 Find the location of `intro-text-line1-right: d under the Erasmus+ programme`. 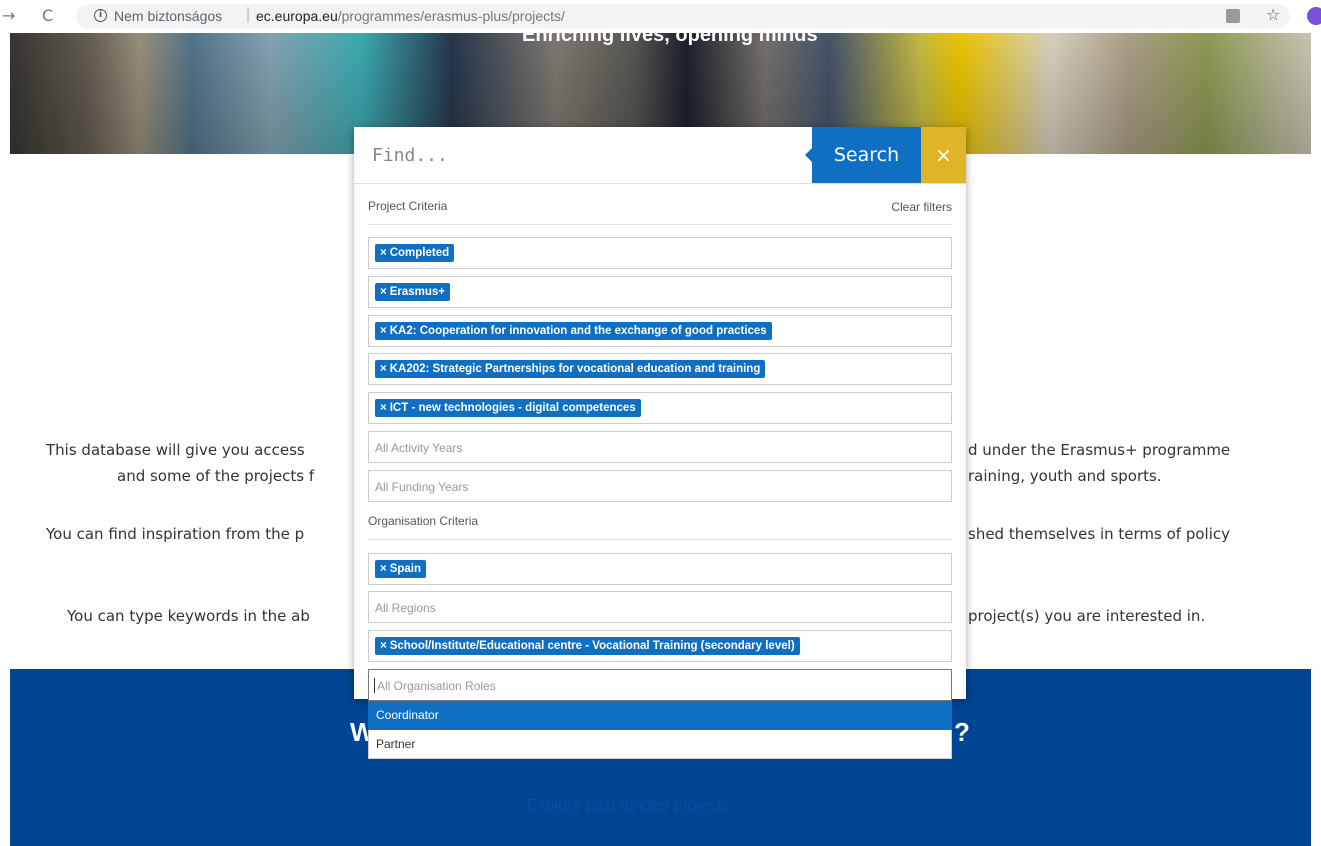

intro-text-line1-right: d under the Erasmus+ programme is located at coordinates (1099, 450).